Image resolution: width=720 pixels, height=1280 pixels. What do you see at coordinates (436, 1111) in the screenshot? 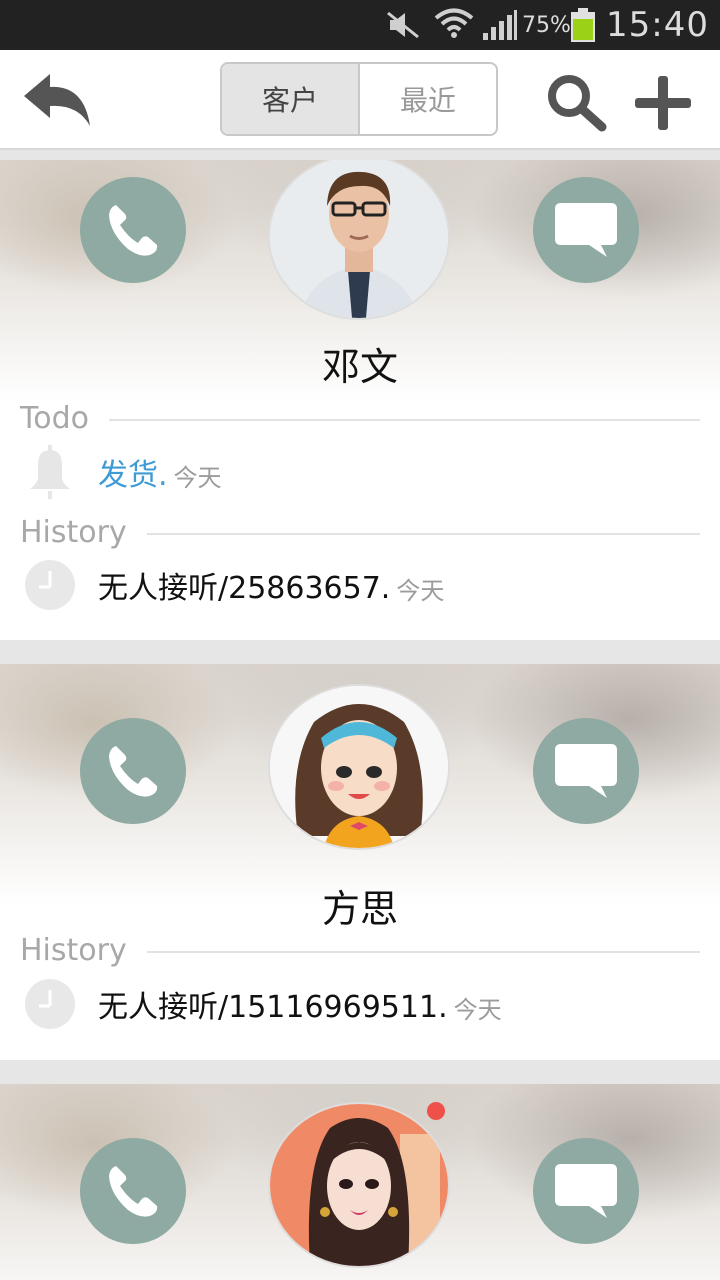
I see `unread-dot` at bounding box center [436, 1111].